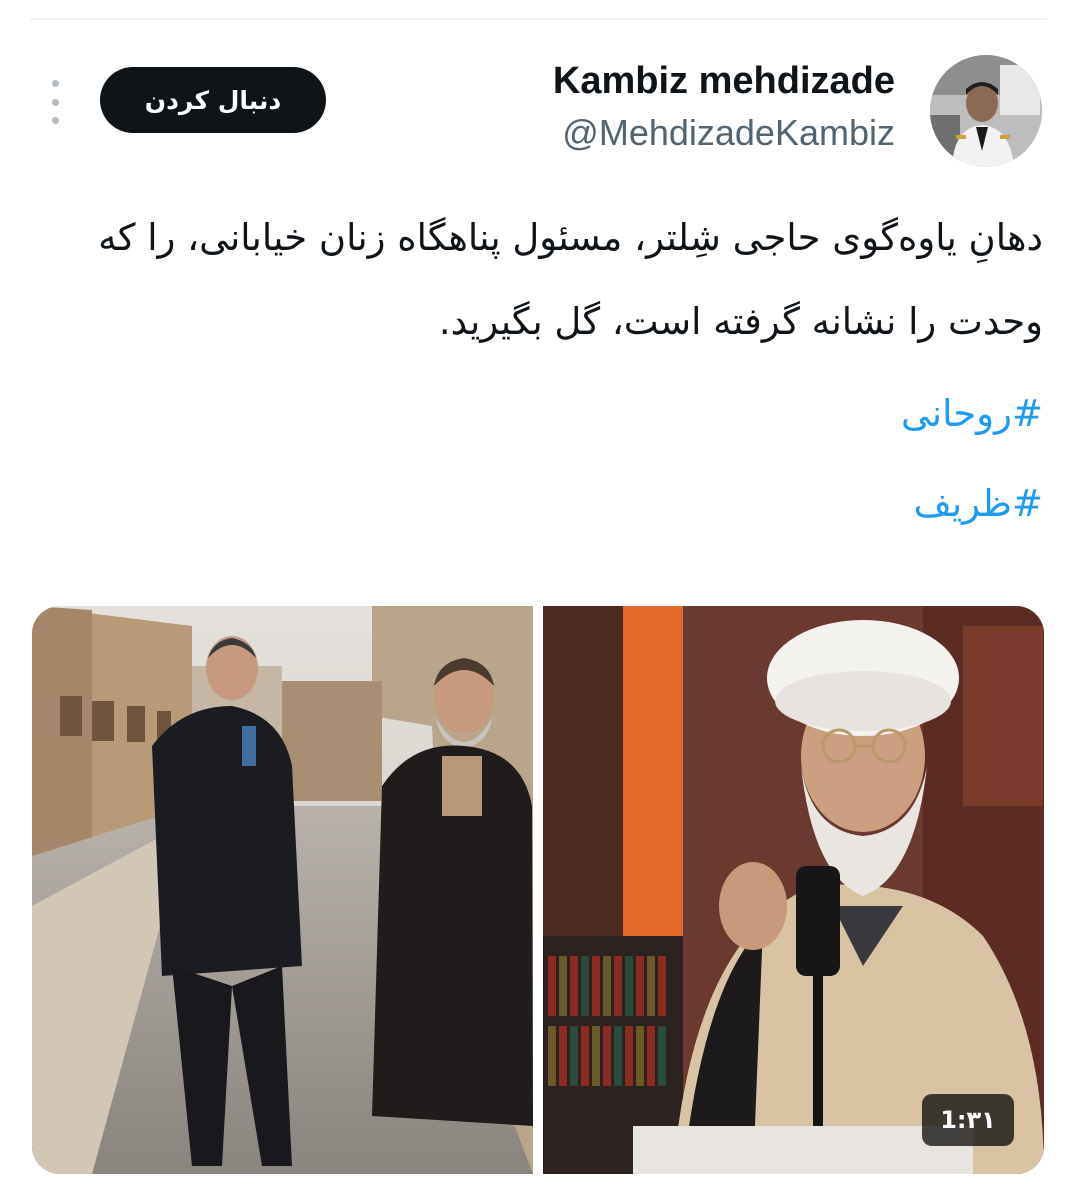 The width and height of the screenshot is (1077, 1200). I want to click on more-options-icon, so click(55, 102).